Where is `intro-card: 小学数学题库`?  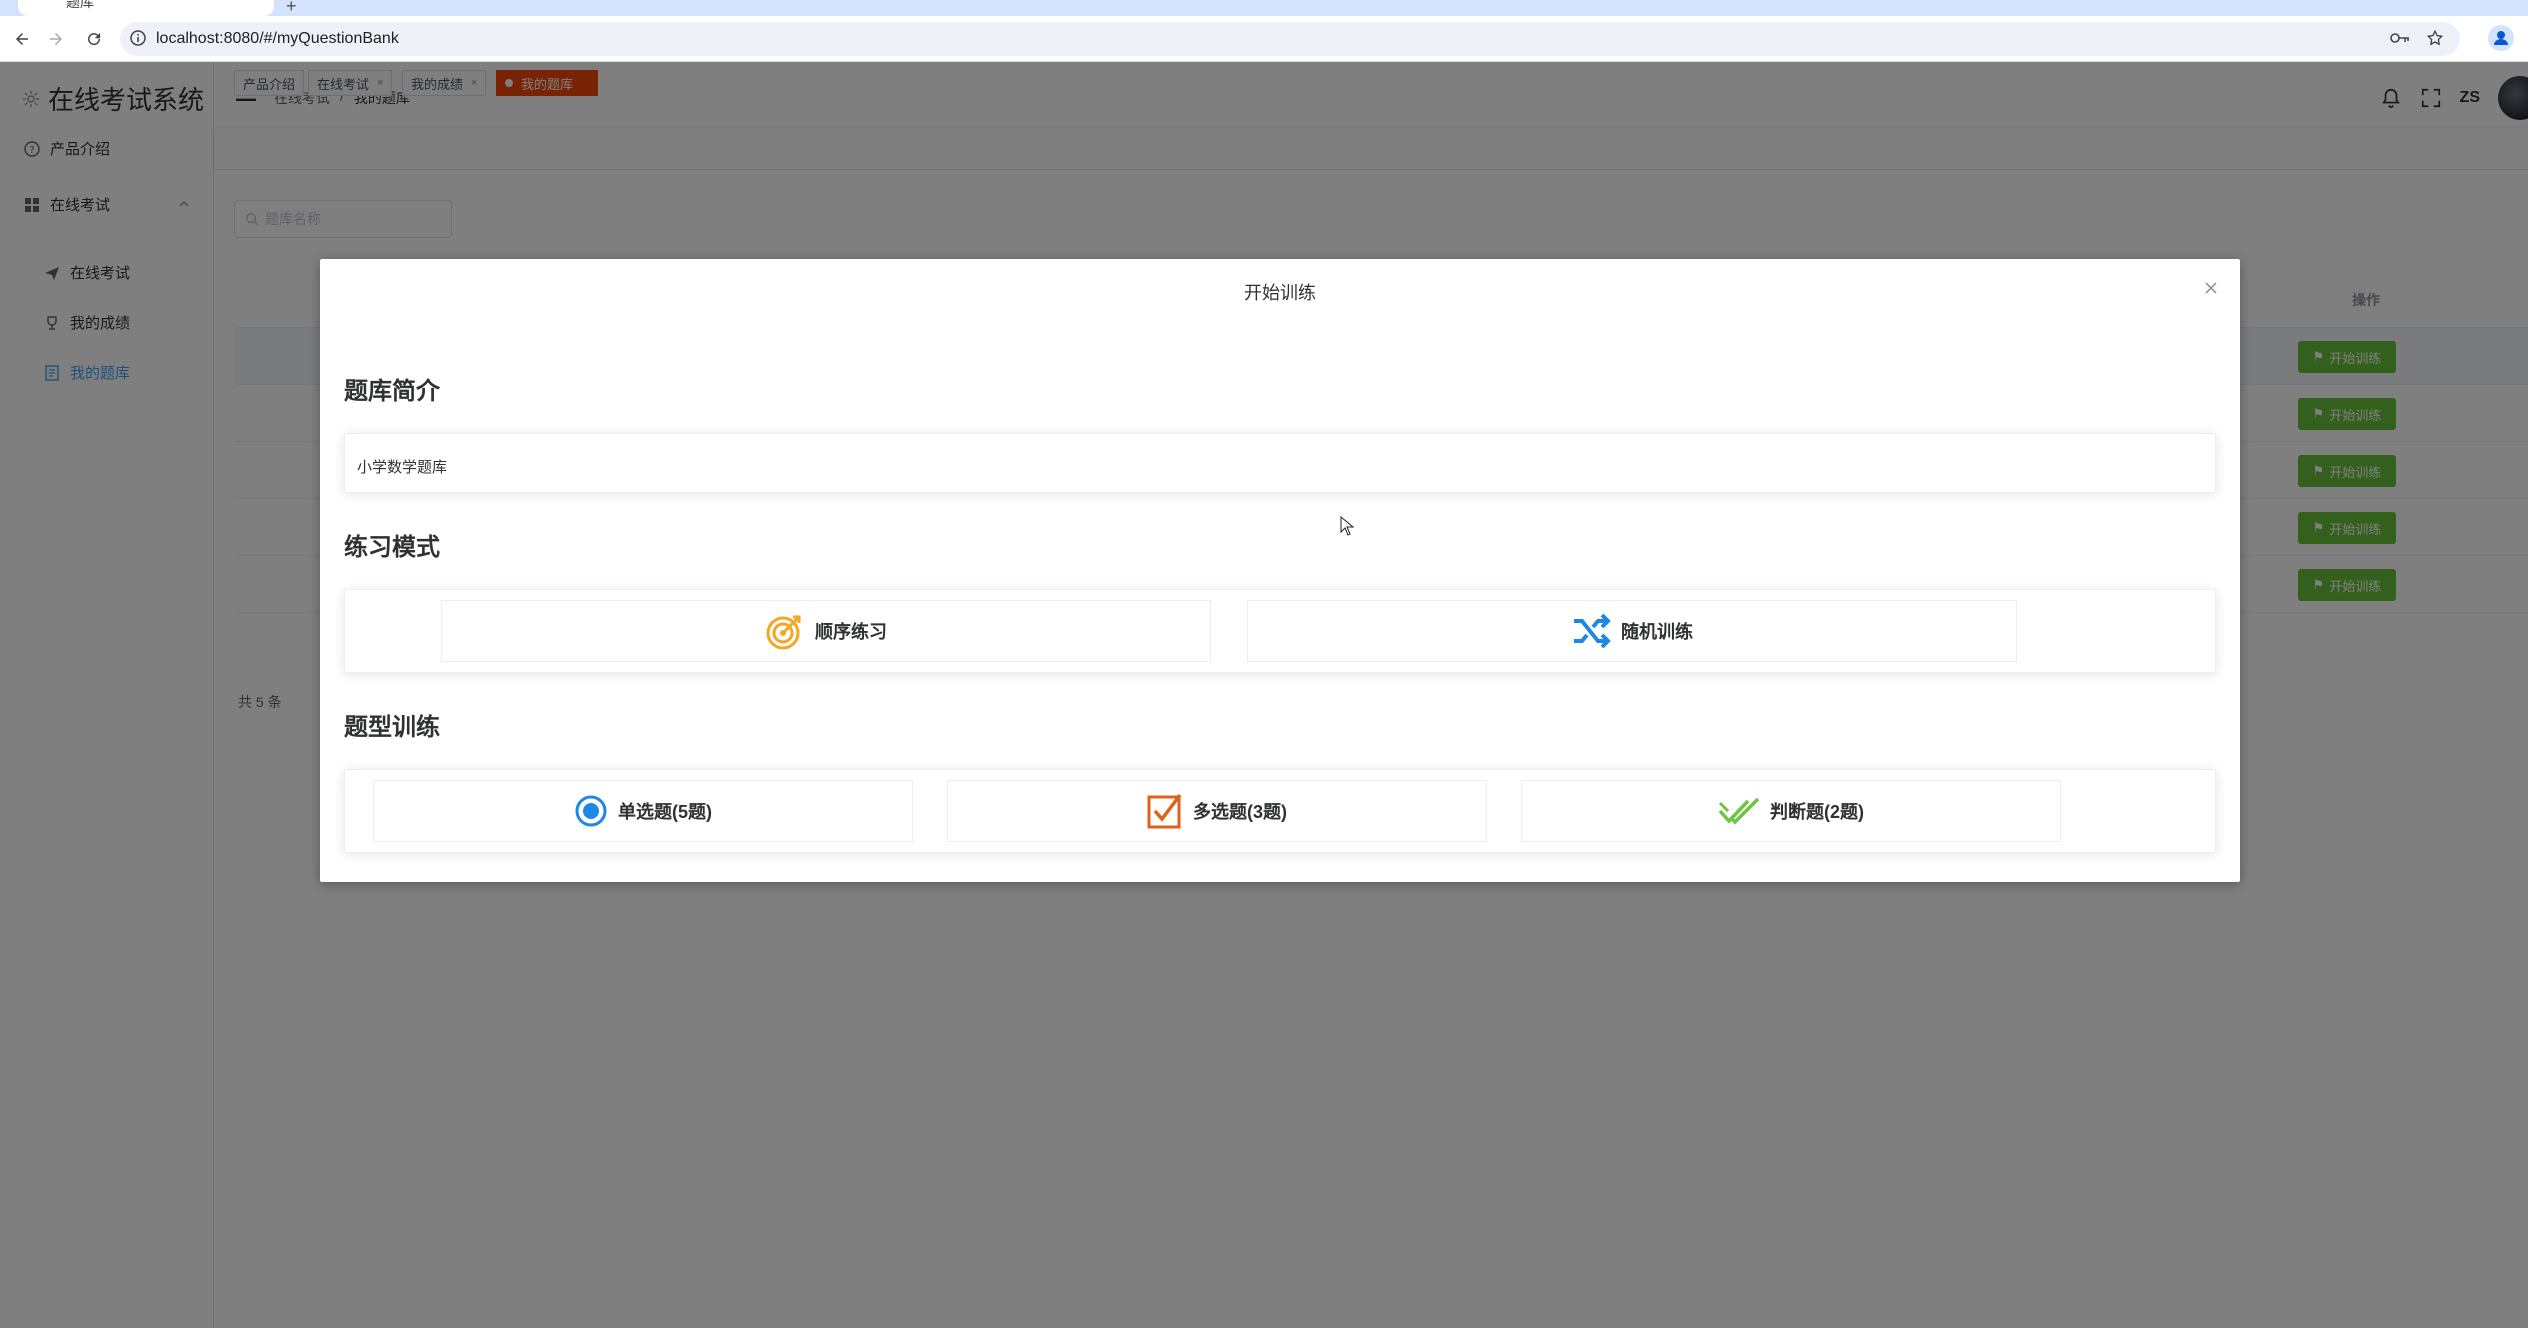 intro-card: 小学数学题库 is located at coordinates (1280, 463).